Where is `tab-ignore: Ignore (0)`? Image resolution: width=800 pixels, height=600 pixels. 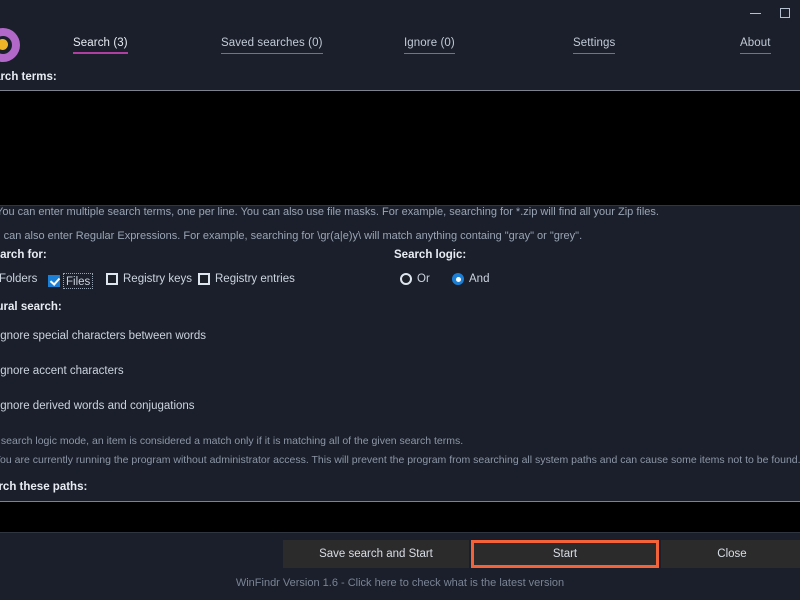 tab-ignore: Ignore (0) is located at coordinates (429, 45).